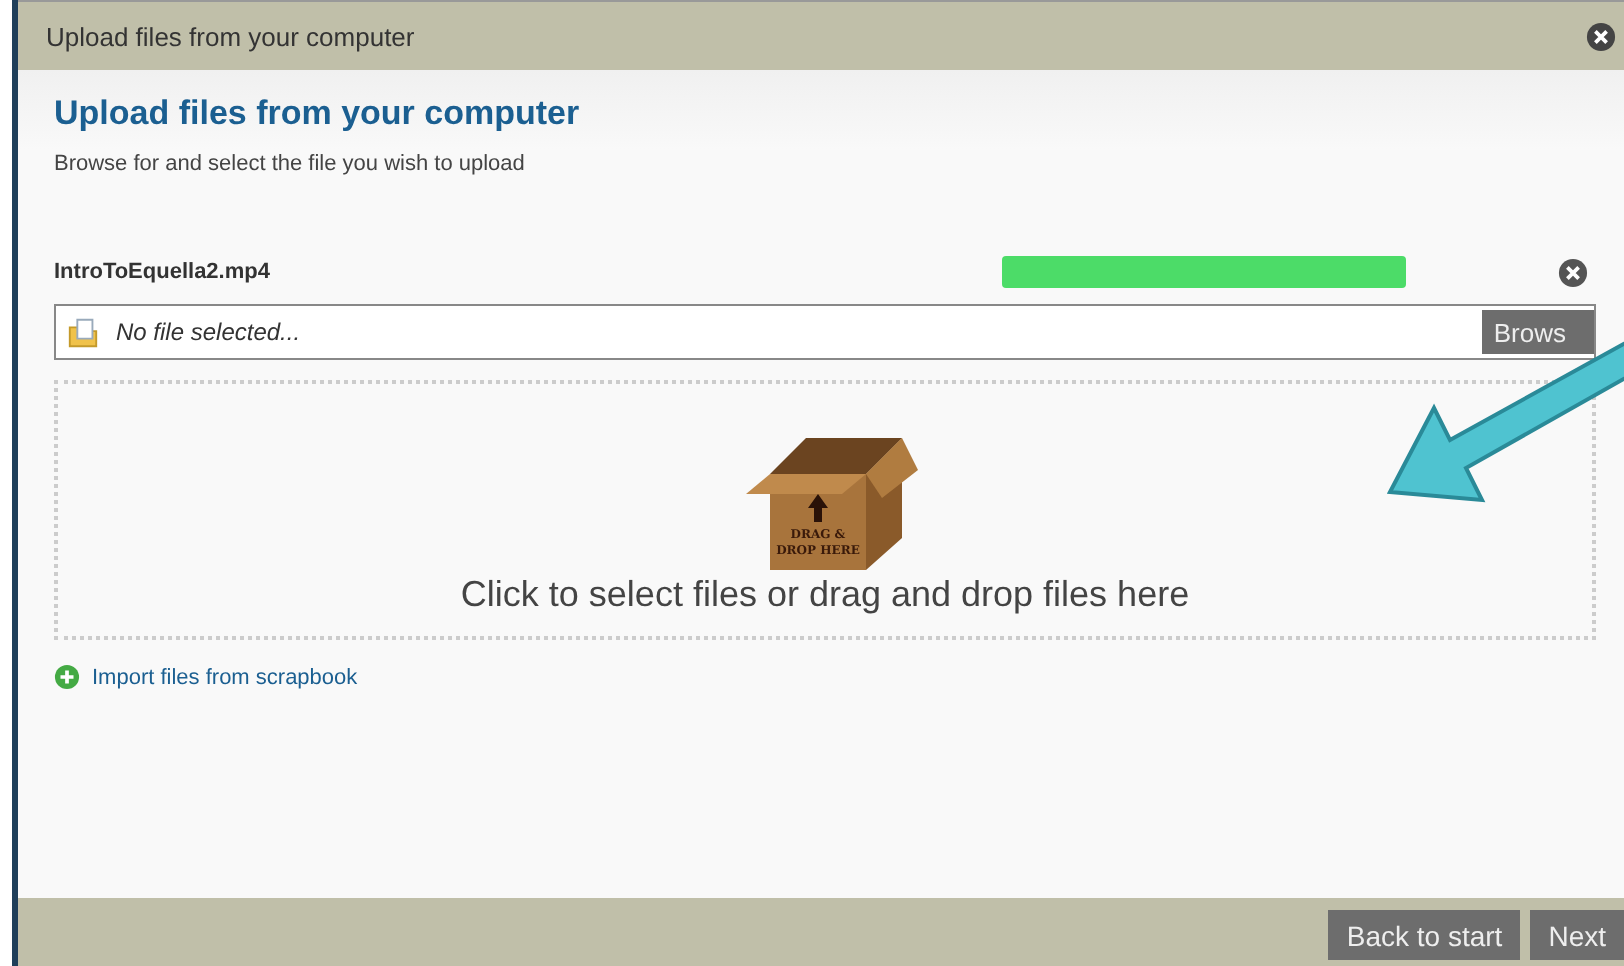 Image resolution: width=1624 pixels, height=966 pixels. I want to click on browse-button: Brows, so click(1537, 332).